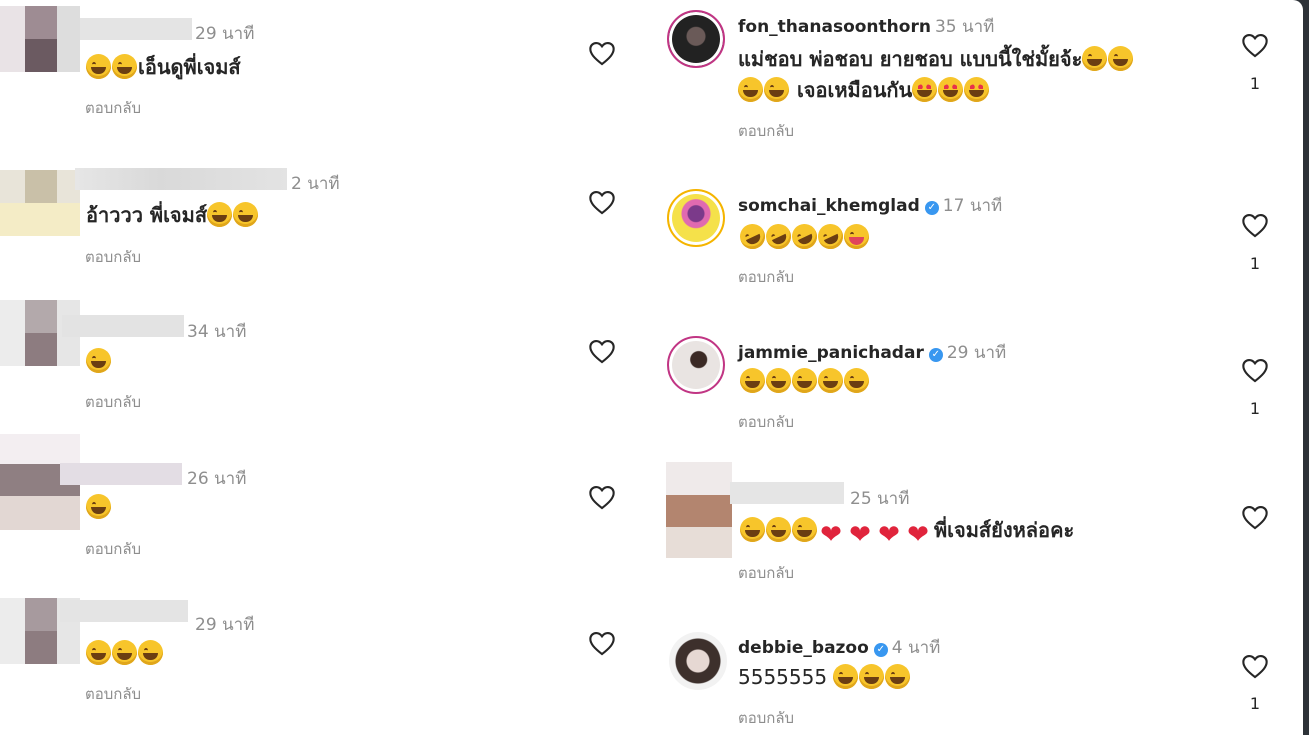 The image size is (1309, 735). Describe the element at coordinates (783, 677) in the screenshot. I see `comment-text-body: 5555555` at that location.